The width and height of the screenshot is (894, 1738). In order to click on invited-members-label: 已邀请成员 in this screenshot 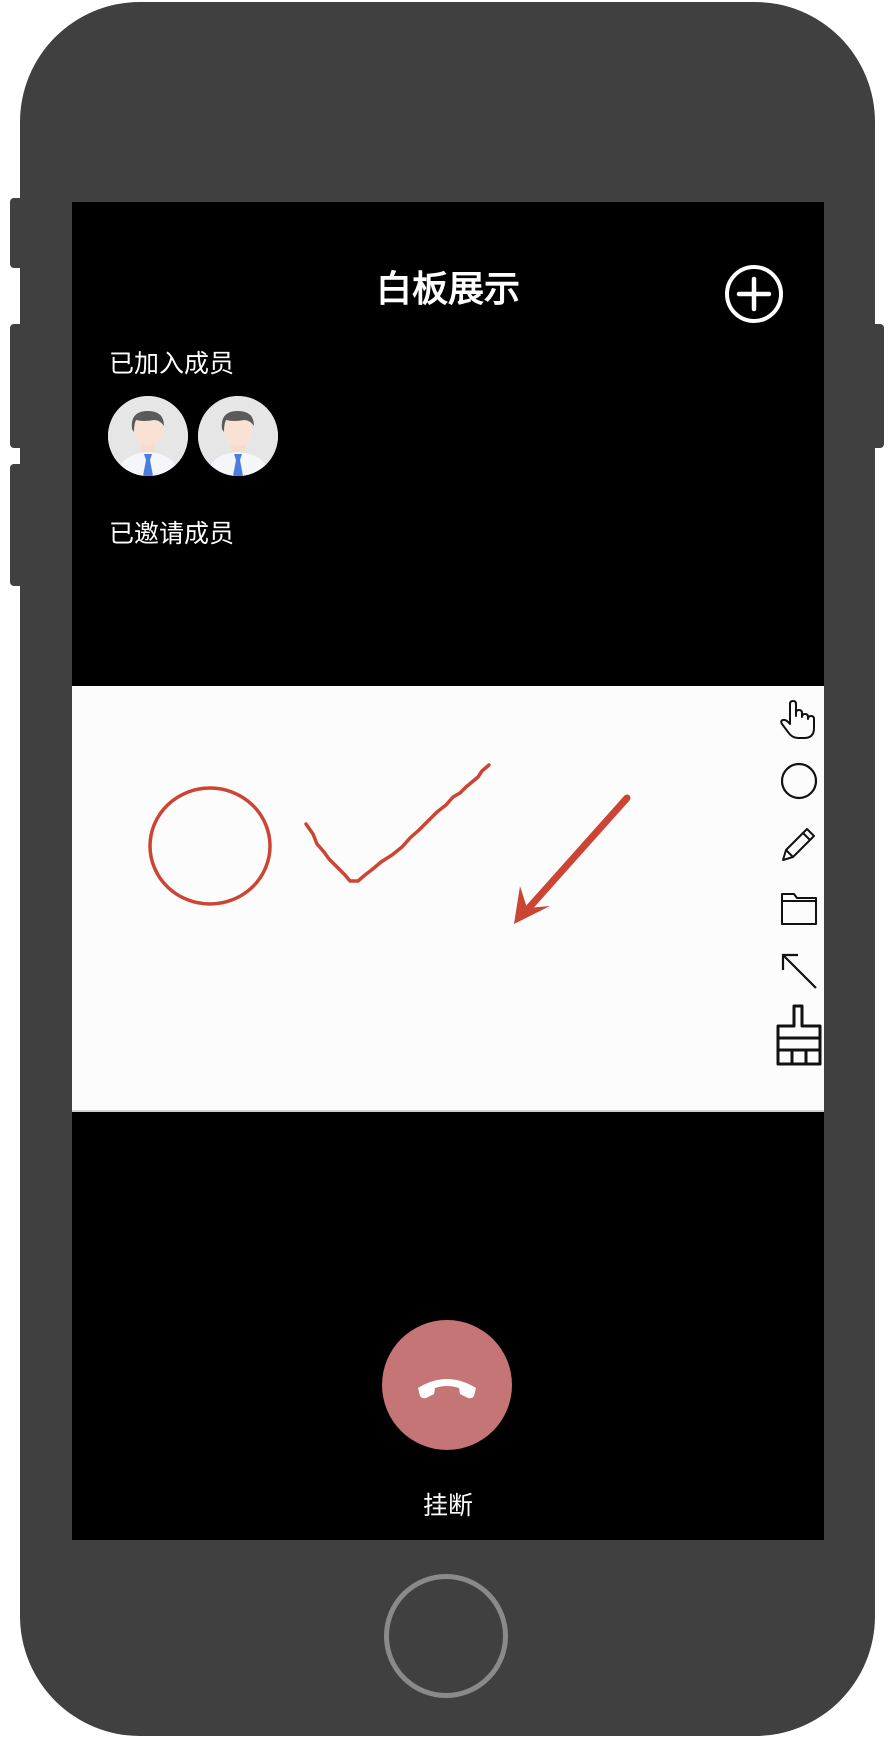, I will do `click(172, 533)`.